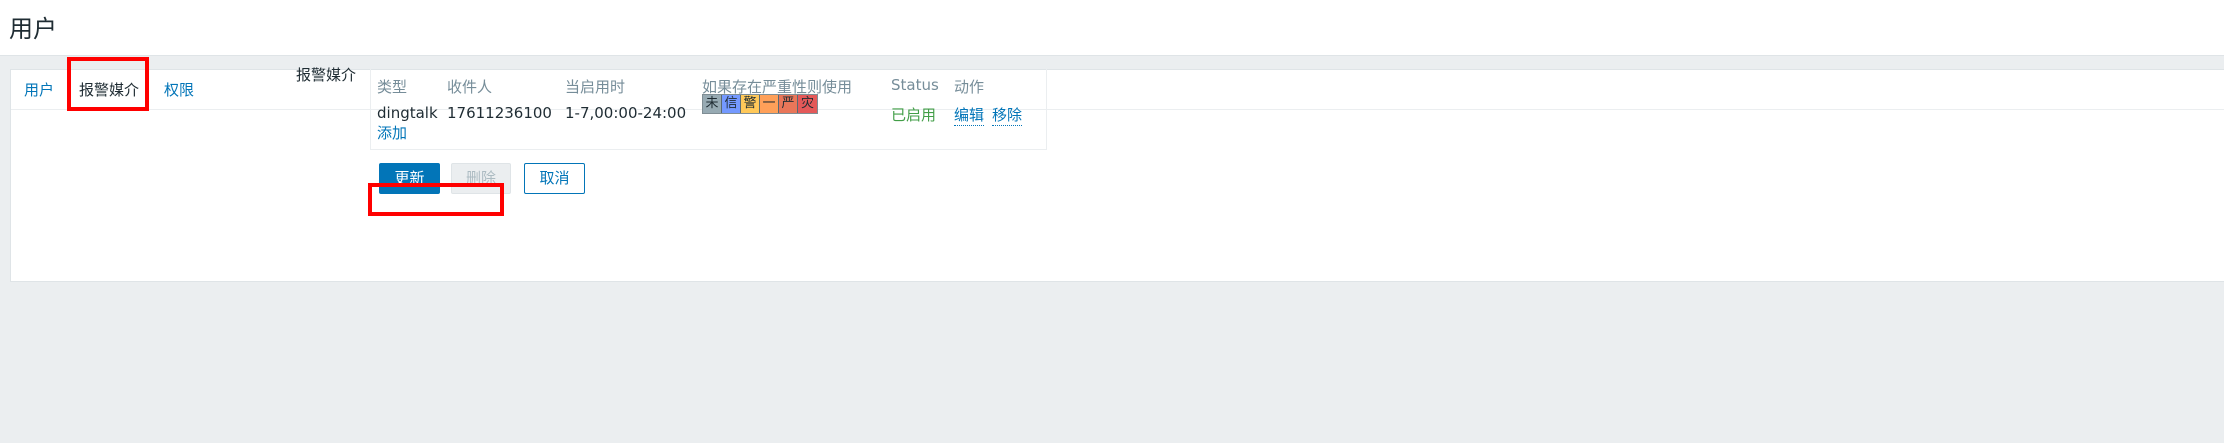 Image resolution: width=2224 pixels, height=443 pixels. I want to click on column-header-status: Status, so click(915, 85).